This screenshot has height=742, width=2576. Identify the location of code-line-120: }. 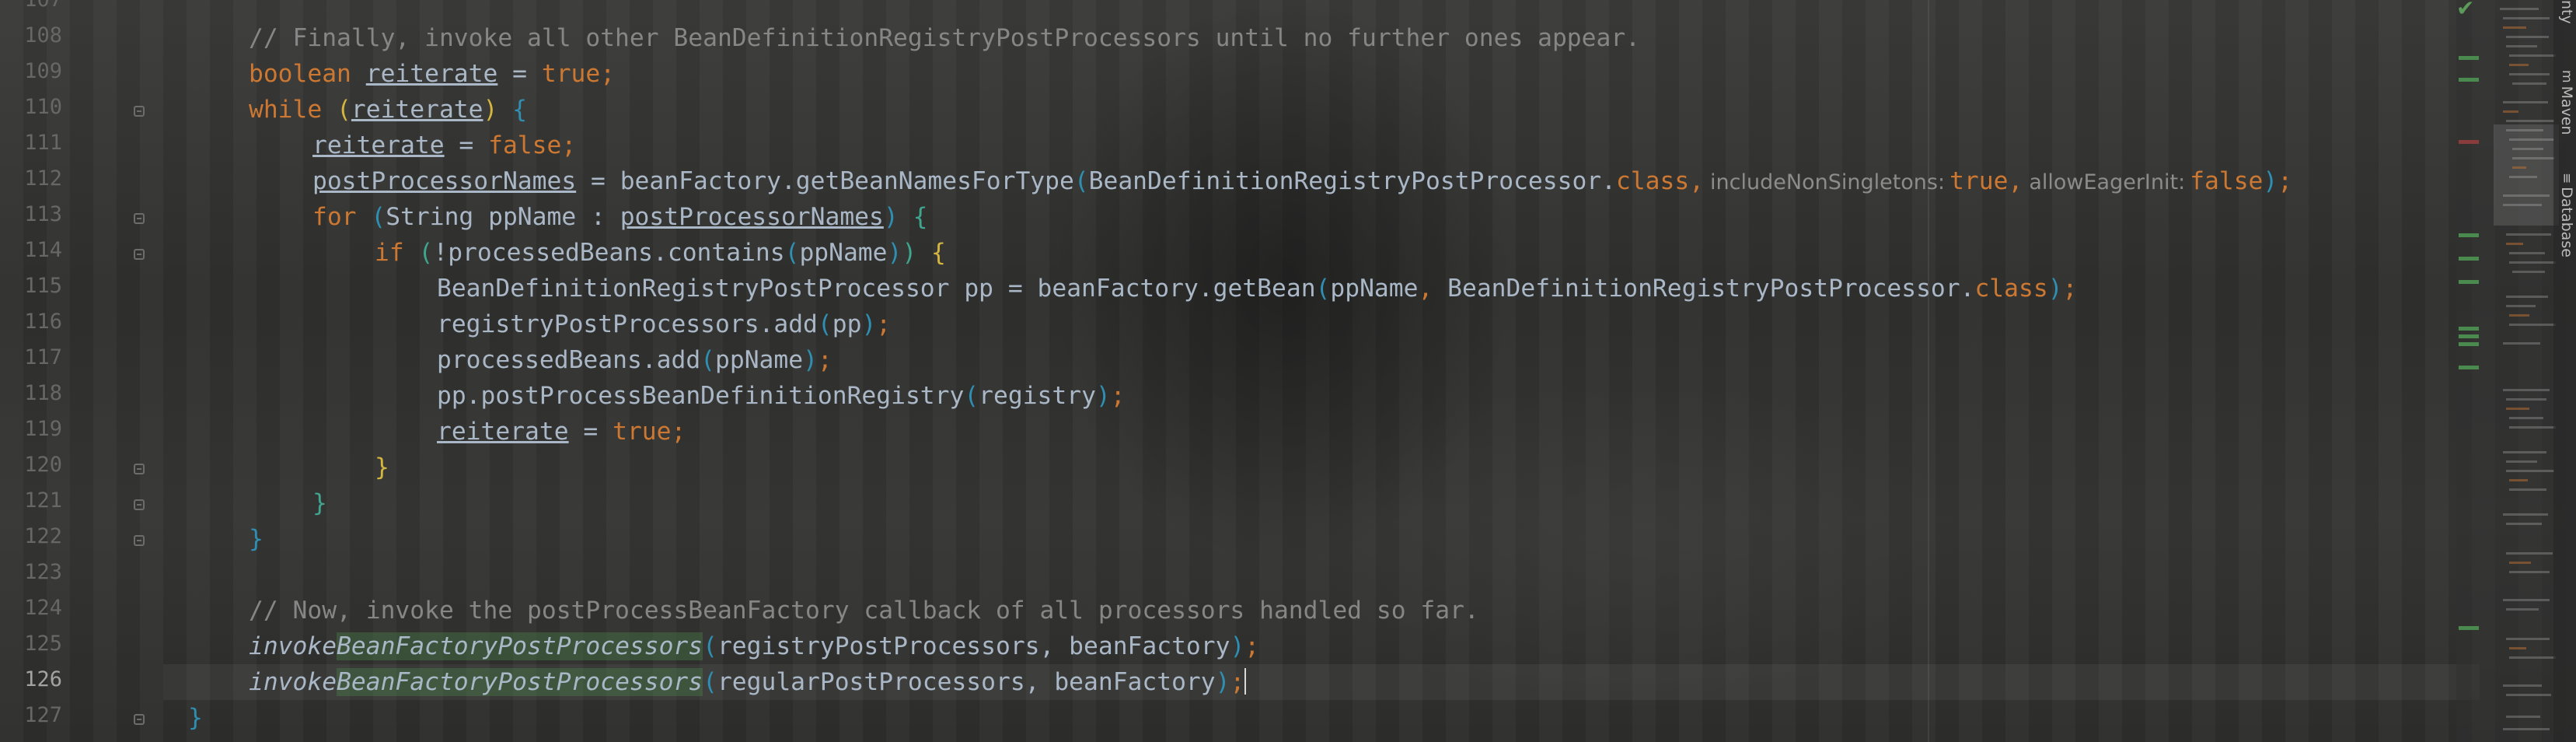
(289, 468).